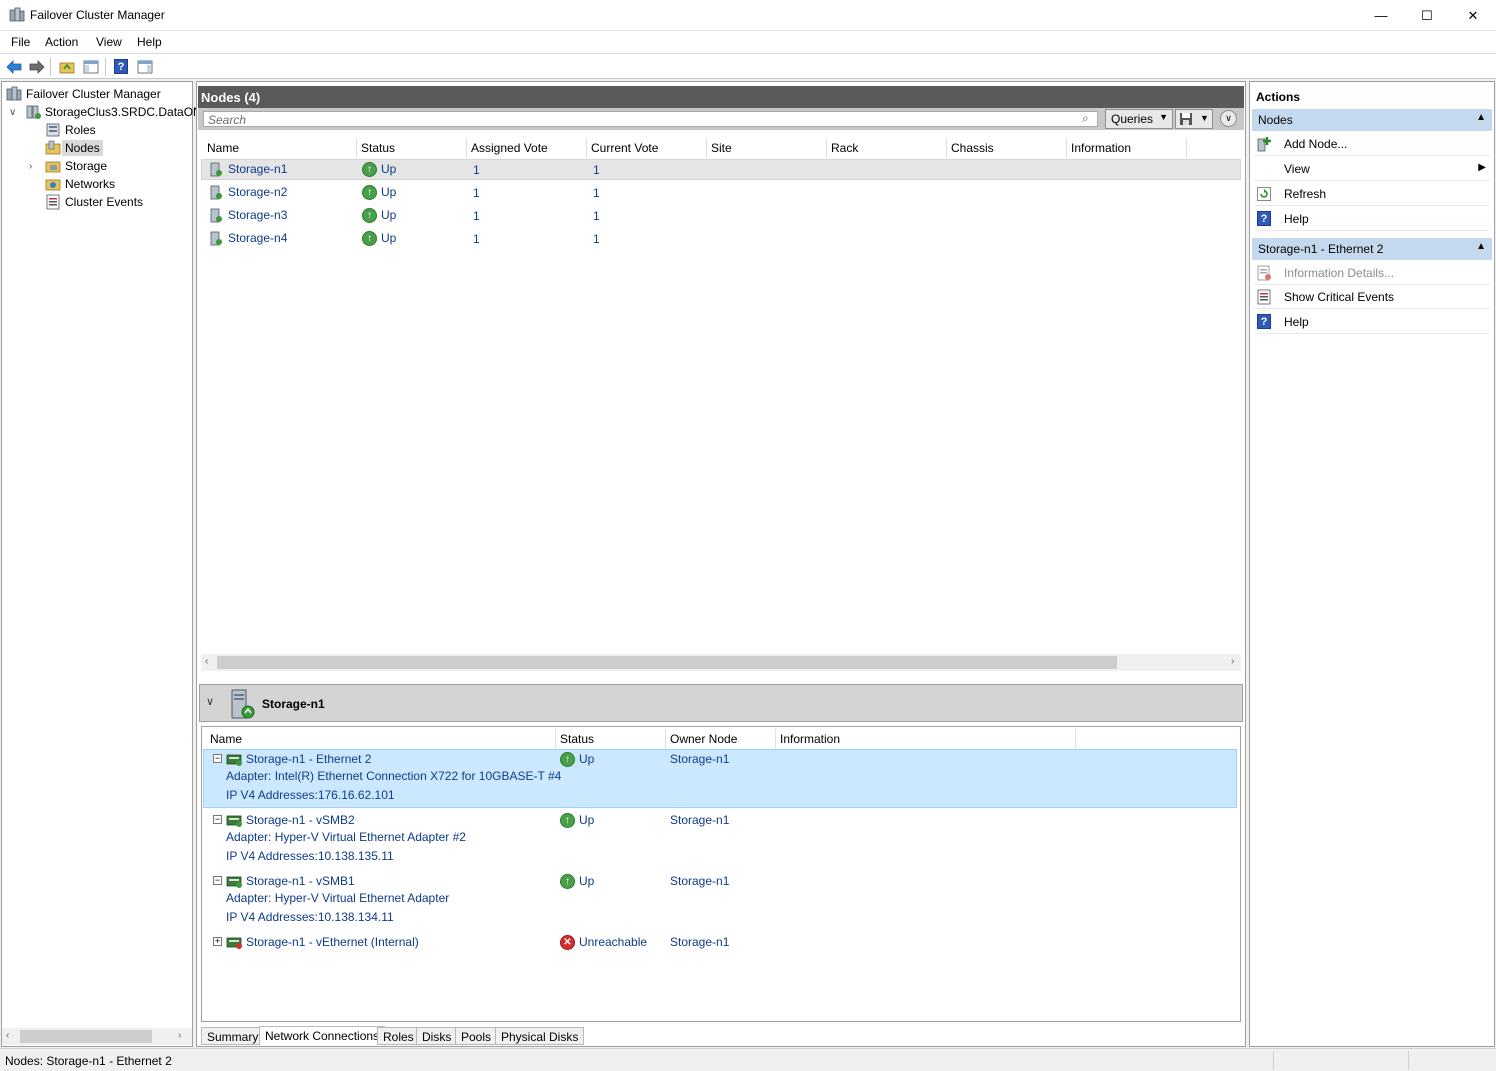  Describe the element at coordinates (248, 169) in the screenshot. I see `table-row: Storage-n1` at that location.